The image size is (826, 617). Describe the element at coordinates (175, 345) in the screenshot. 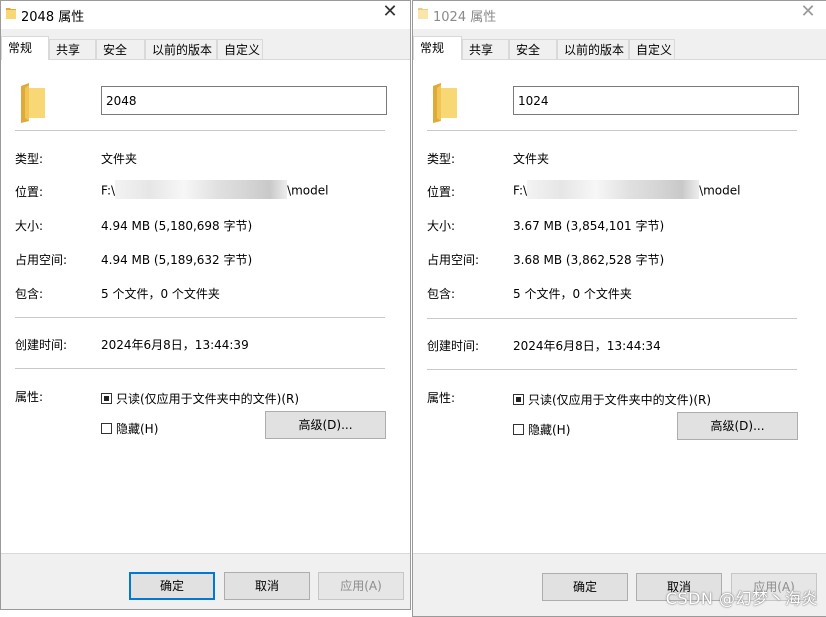

I see `created-value: 2024年6月8日，13:44:39` at that location.